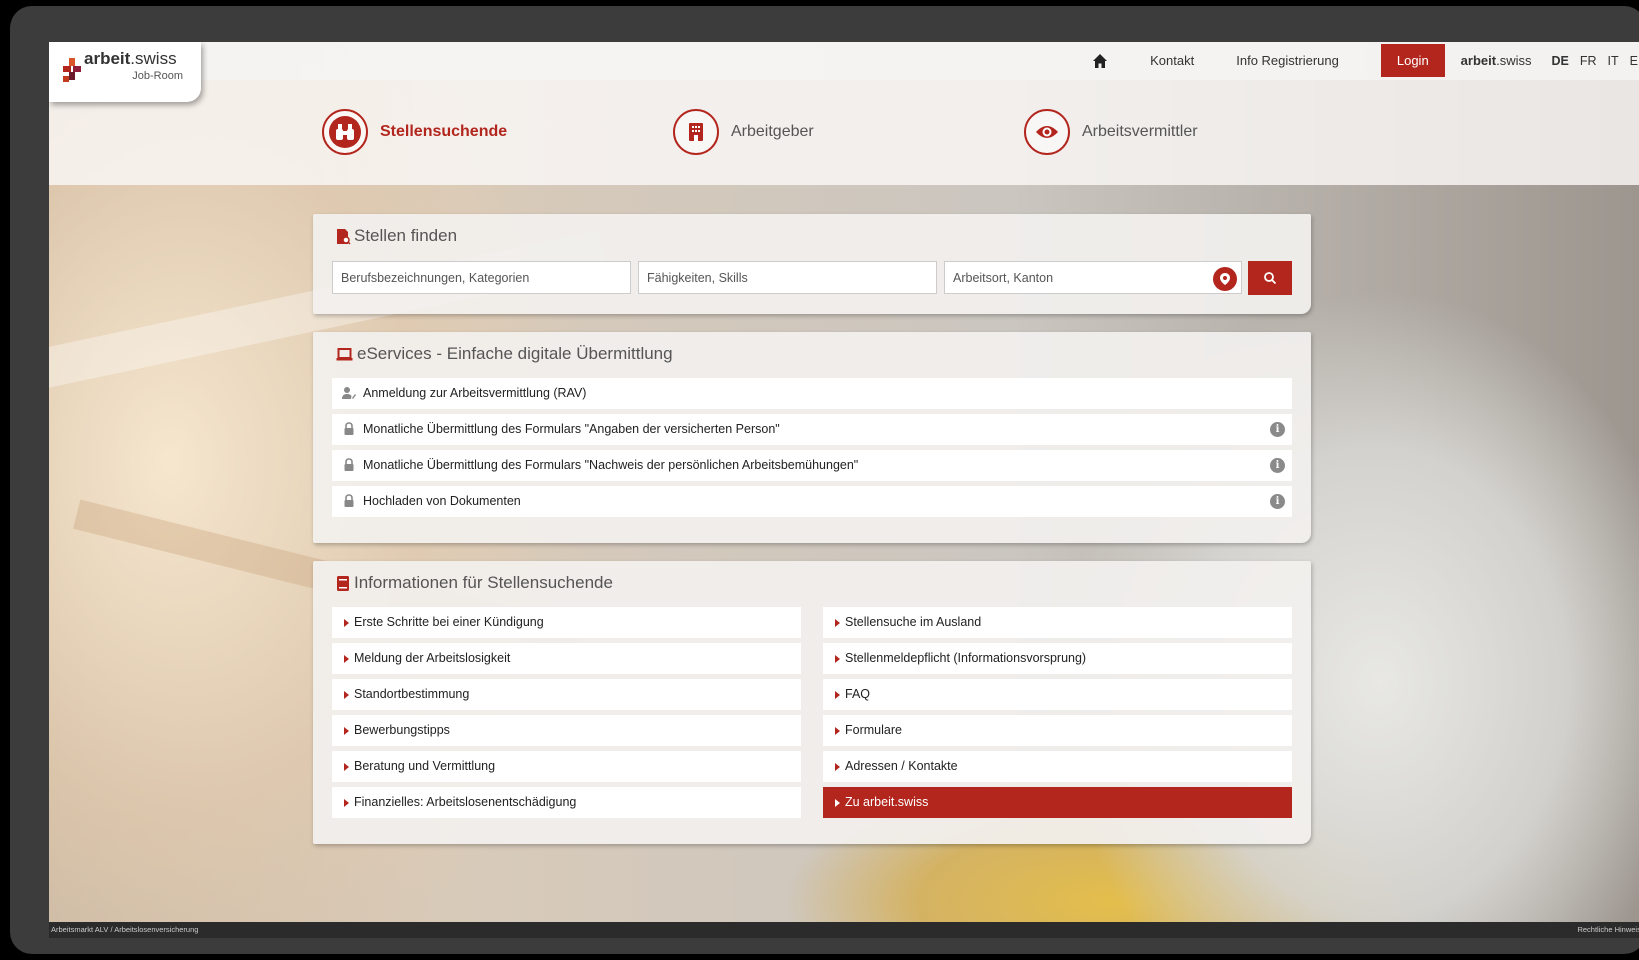  Describe the element at coordinates (873, 730) in the screenshot. I see `info-link-label: Formulare` at that location.